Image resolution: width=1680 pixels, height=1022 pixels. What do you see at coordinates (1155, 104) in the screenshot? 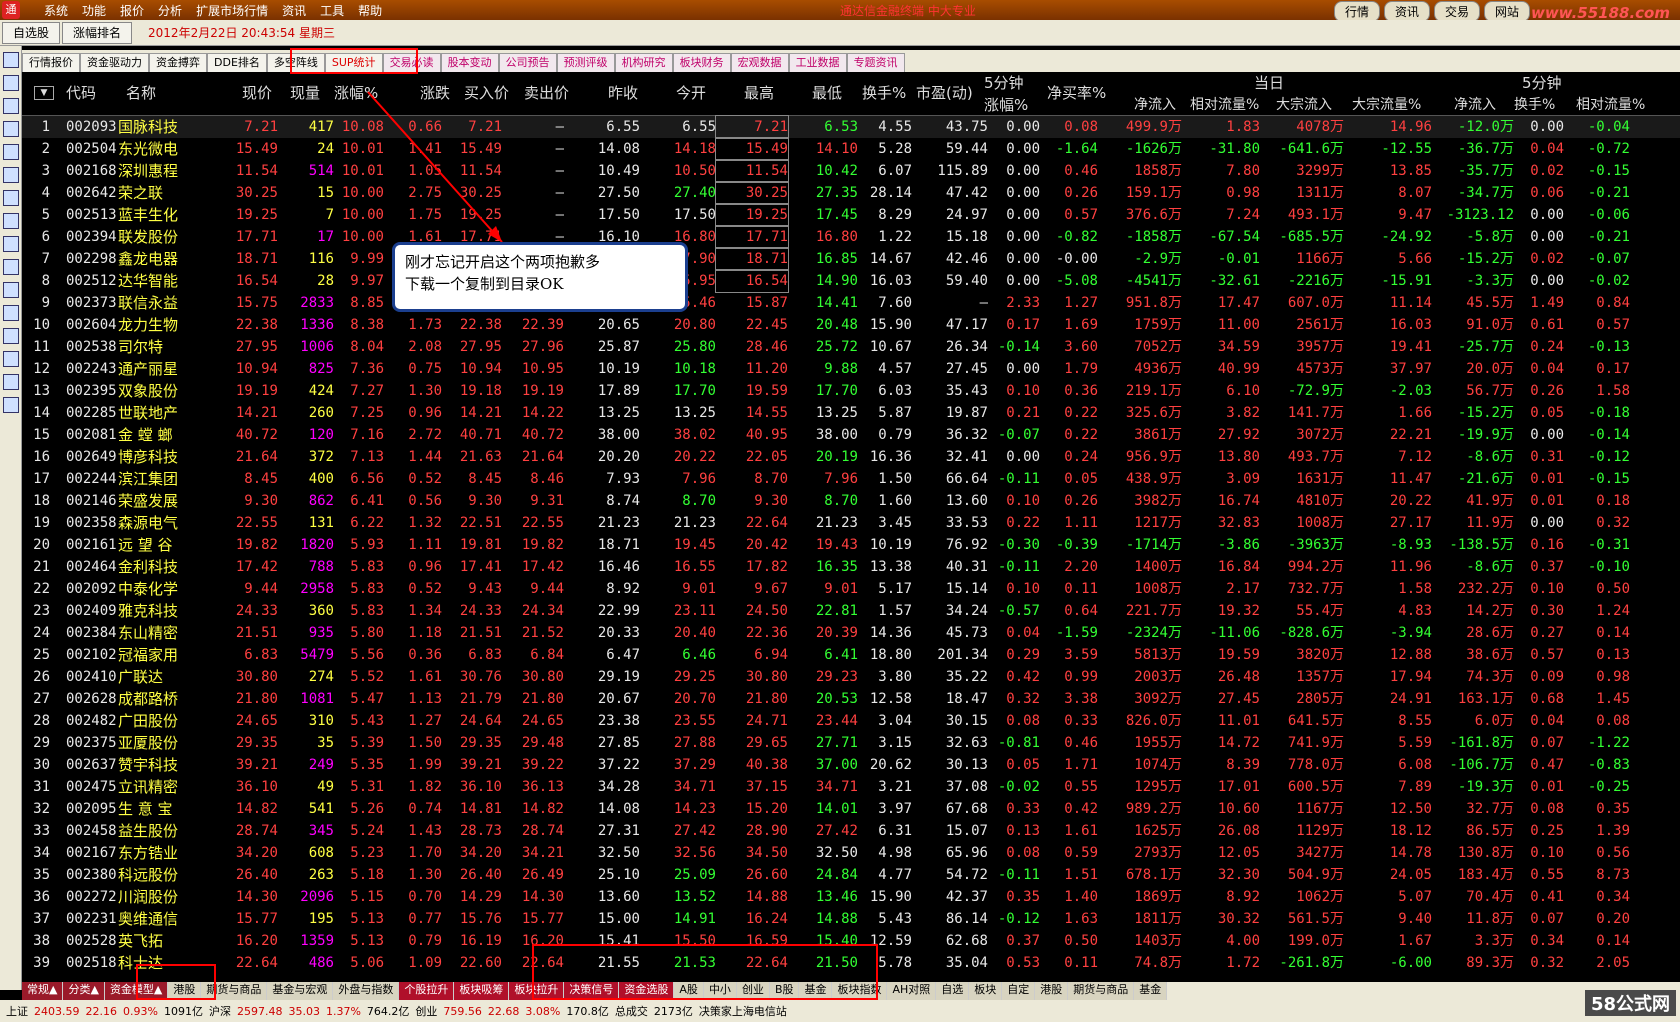
I see `col-today-inflow: 净流入` at bounding box center [1155, 104].